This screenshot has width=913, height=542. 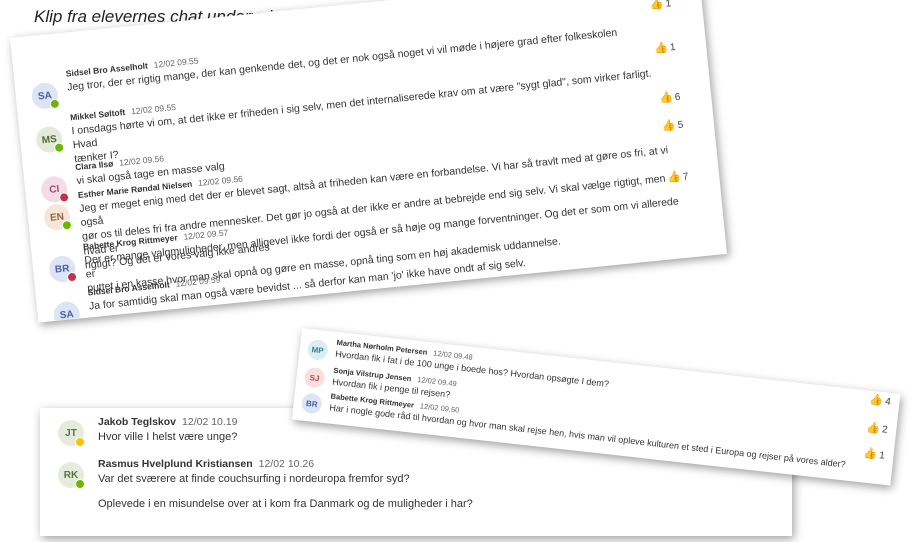 I want to click on avatar-initials: BR, so click(x=312, y=403).